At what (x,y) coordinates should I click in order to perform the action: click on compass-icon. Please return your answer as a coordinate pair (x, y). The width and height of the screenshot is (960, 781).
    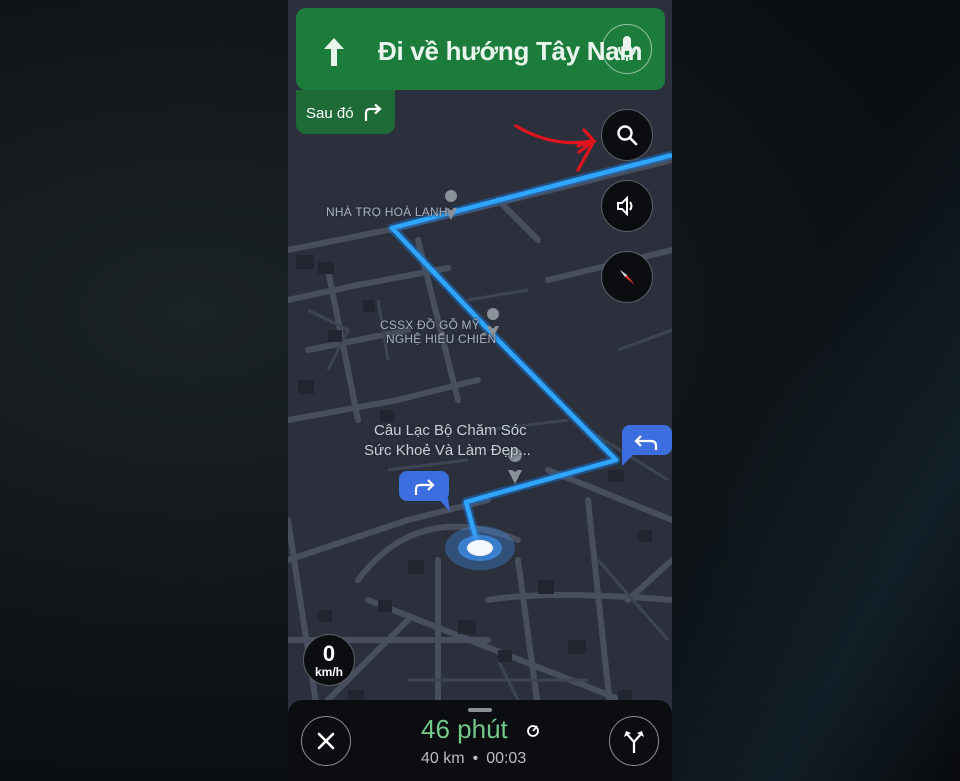
    Looking at the image, I should click on (627, 277).